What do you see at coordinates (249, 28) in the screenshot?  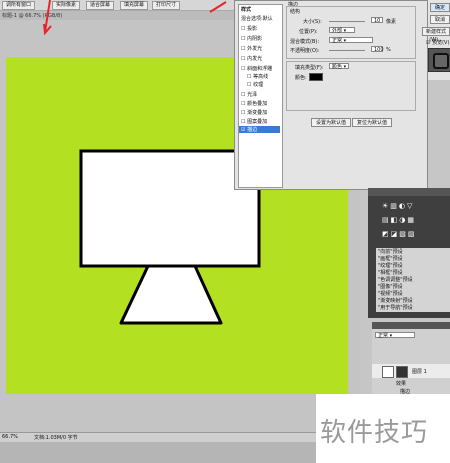 I see `style-item-drop-shadow: ☐ 投影` at bounding box center [249, 28].